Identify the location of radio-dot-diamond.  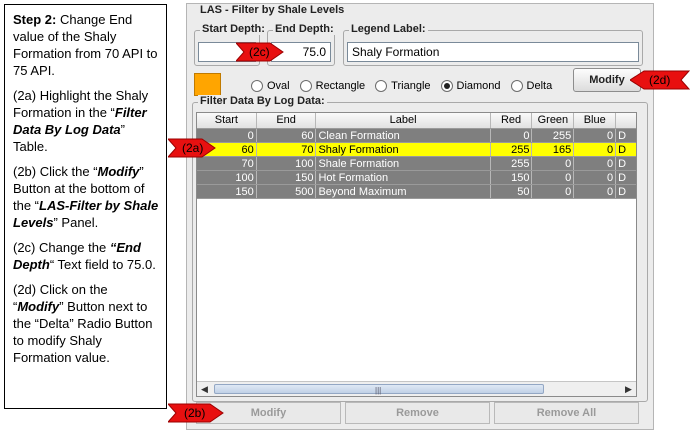
(446, 86).